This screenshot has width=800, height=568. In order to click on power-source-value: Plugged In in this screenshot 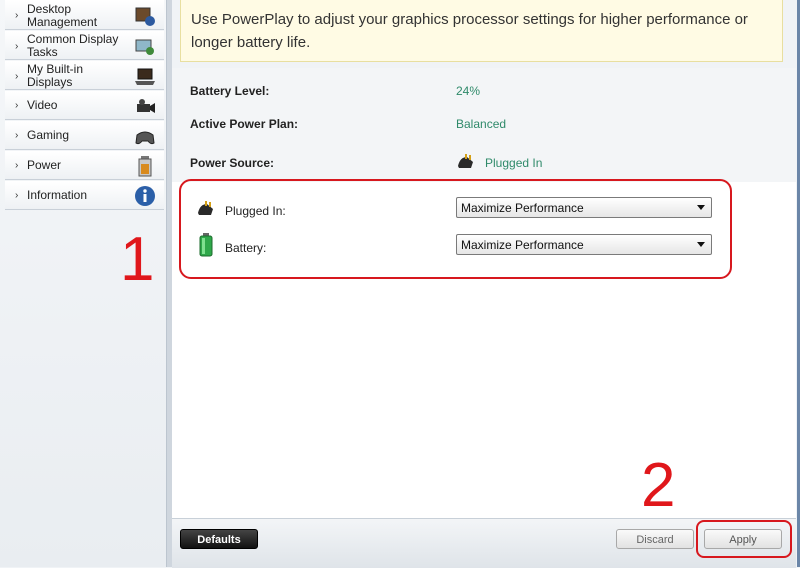, I will do `click(514, 163)`.